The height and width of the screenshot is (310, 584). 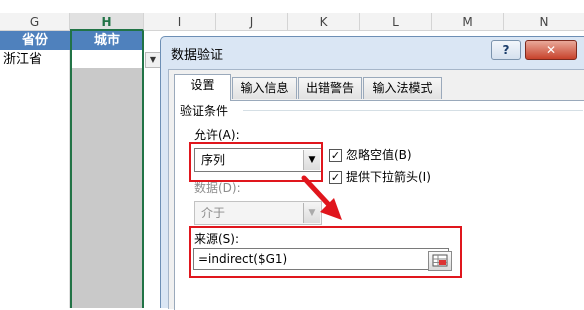 I want to click on show-dropdown-label: 提供下拉箭头(I), so click(x=388, y=177).